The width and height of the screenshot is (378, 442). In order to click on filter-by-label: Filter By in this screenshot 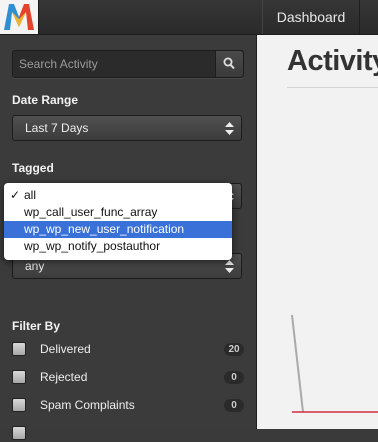, I will do `click(36, 326)`.